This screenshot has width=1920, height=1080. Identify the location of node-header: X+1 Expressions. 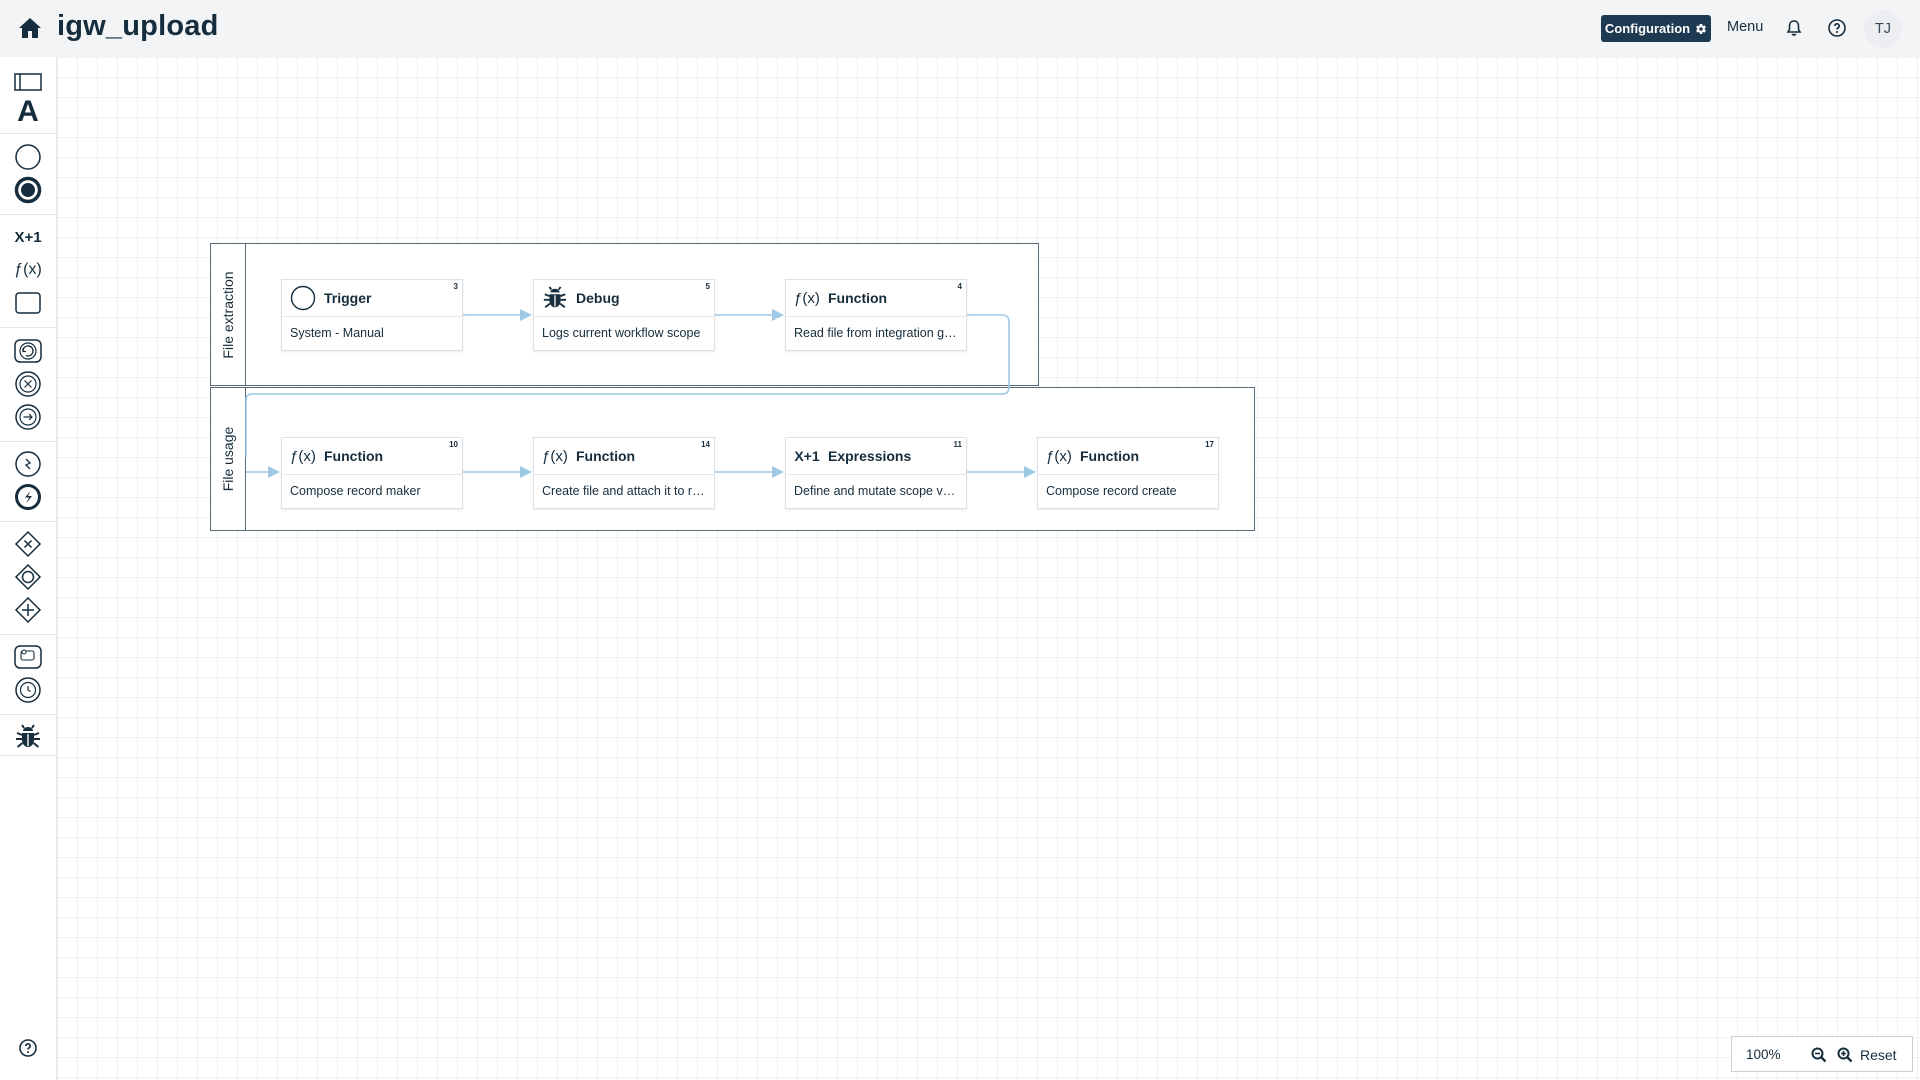
(876, 456).